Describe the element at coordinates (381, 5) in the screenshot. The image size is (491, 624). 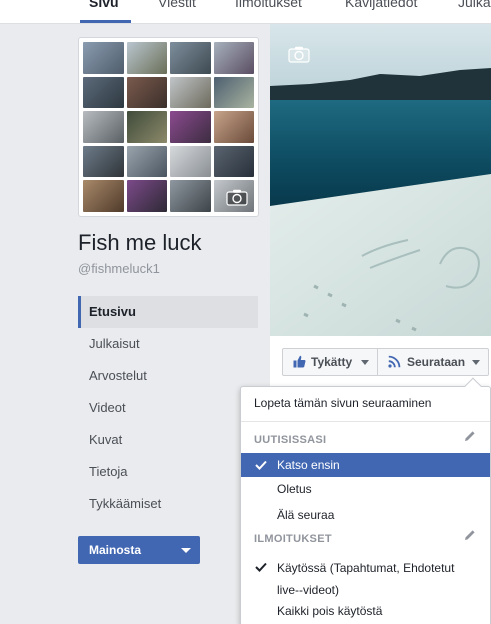
I see `tab-kavijatiedot: Kävijätiedot` at that location.